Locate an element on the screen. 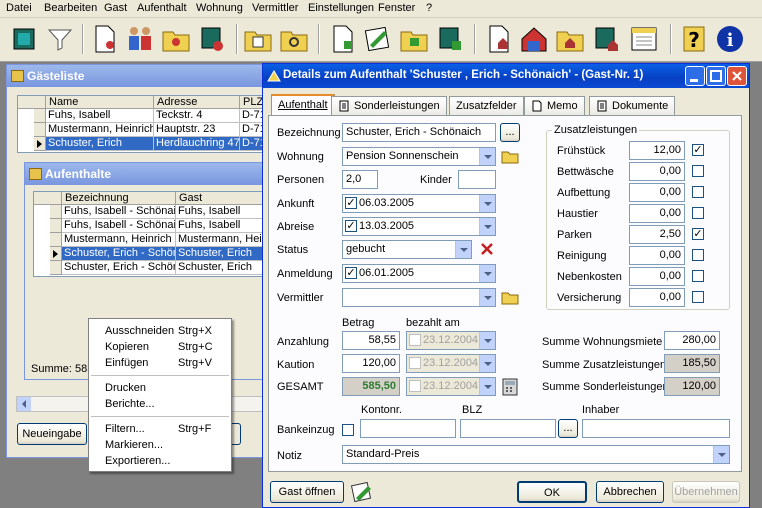 This screenshot has height=508, width=762. menu-wohnung: Wohnung is located at coordinates (219, 8).